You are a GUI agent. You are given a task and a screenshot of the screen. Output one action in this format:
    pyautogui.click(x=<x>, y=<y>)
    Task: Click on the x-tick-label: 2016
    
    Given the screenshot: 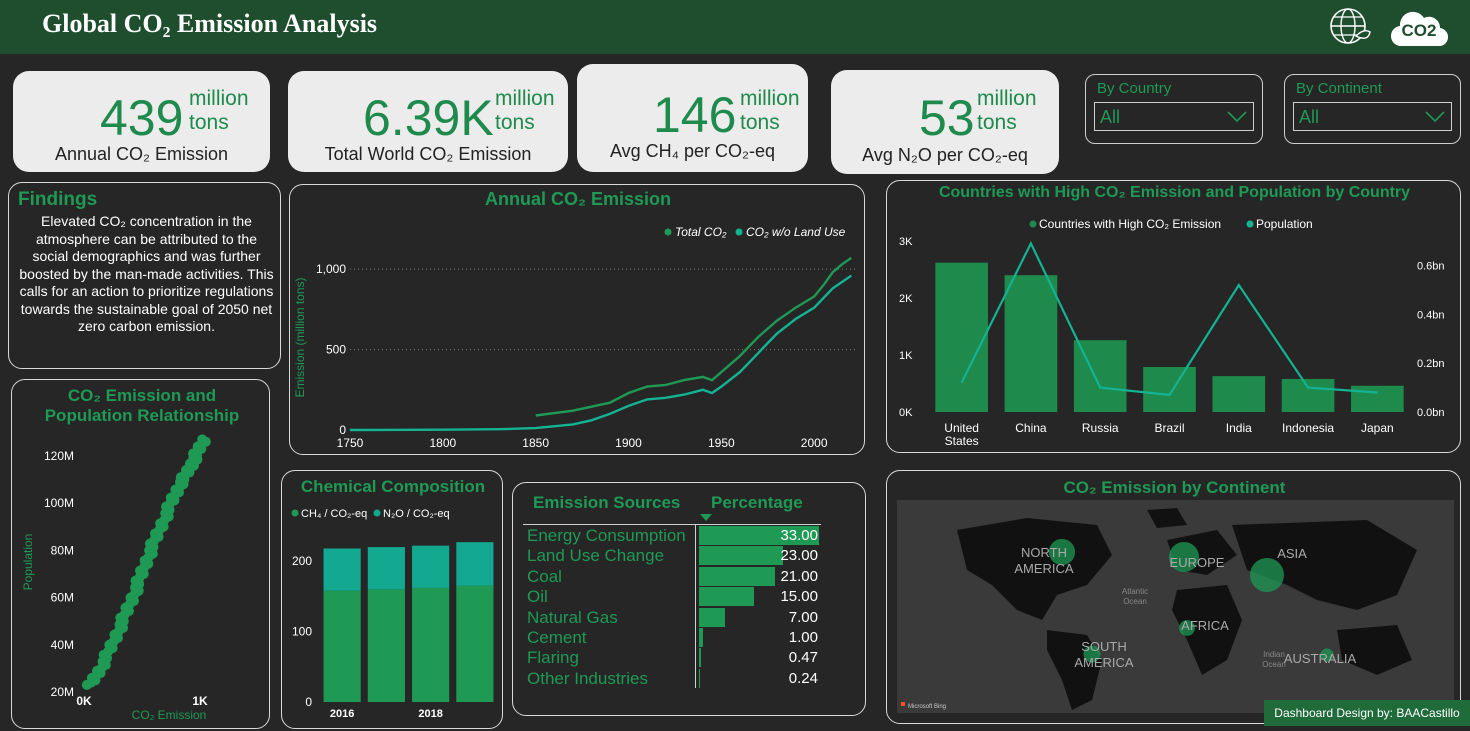 What is the action you would take?
    pyautogui.click(x=342, y=714)
    